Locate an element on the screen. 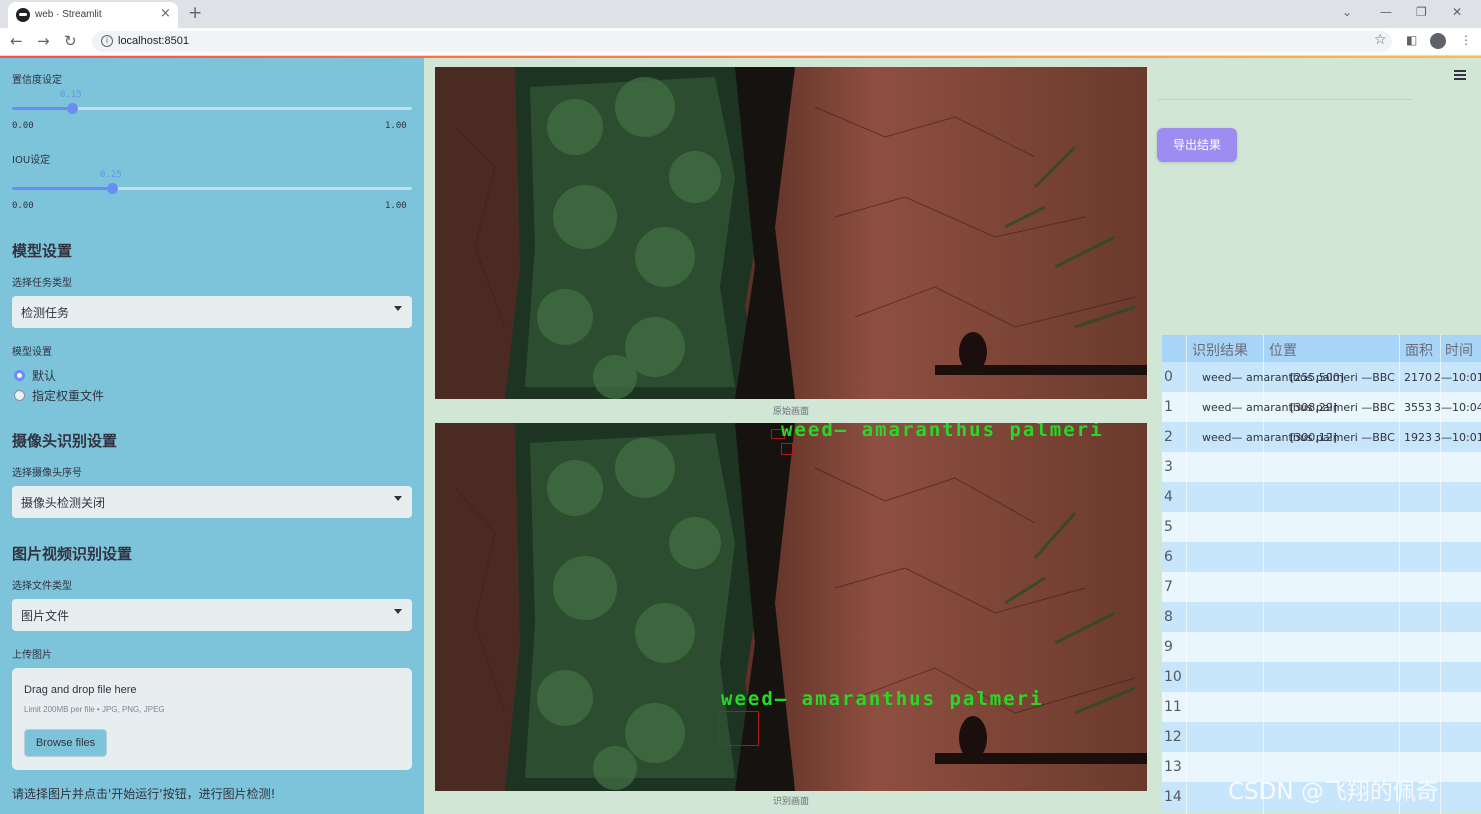  dropzone-limit: Limit 200MB per file • JPG, PNG, JPEG is located at coordinates (94, 709).